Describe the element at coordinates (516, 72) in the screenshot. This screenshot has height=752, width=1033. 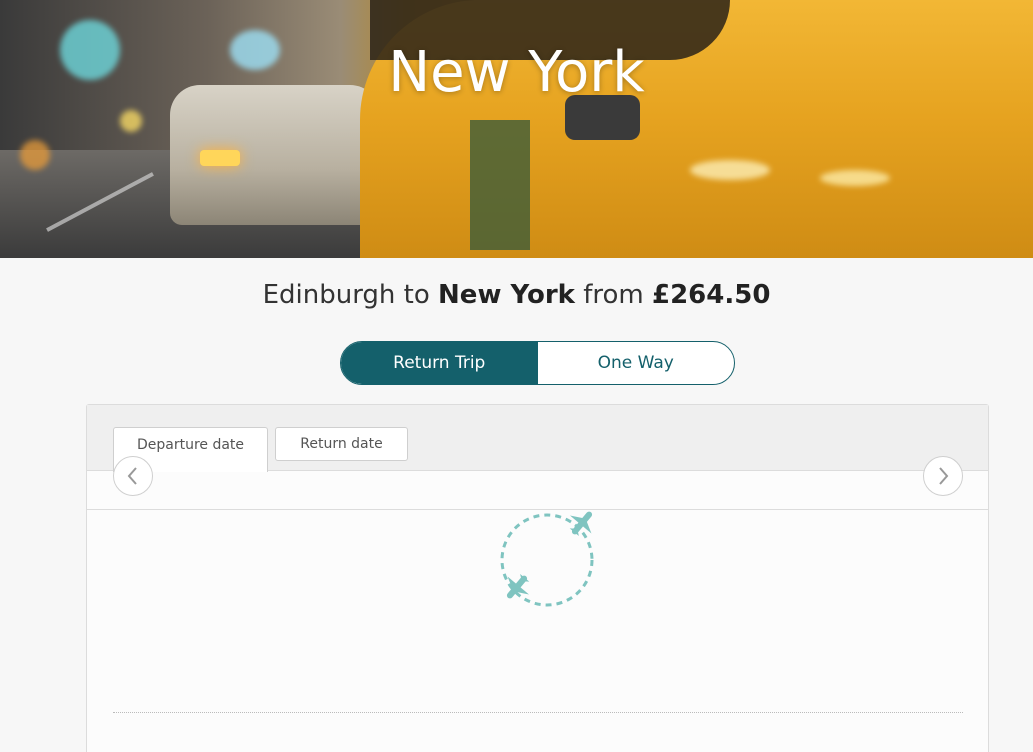
I see `hero-title: New York` at that location.